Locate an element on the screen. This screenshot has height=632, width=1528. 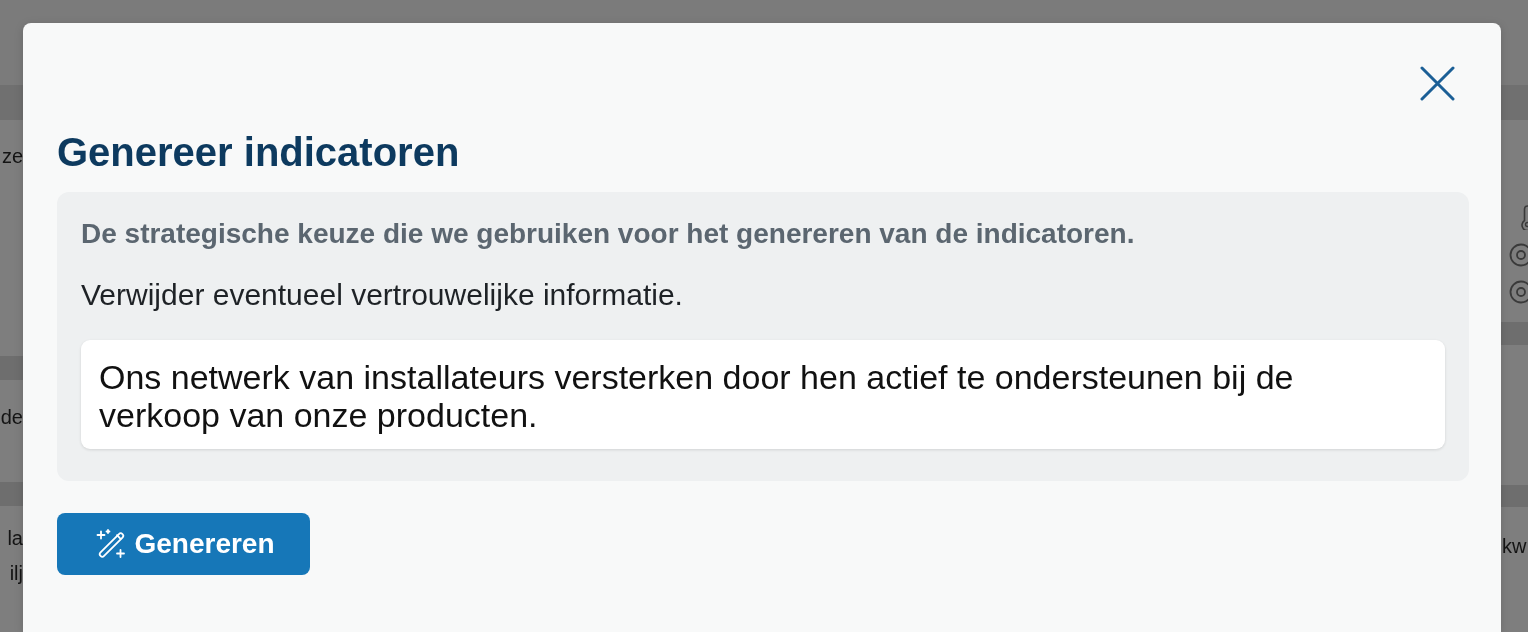
background-text: de is located at coordinates (11, 417).